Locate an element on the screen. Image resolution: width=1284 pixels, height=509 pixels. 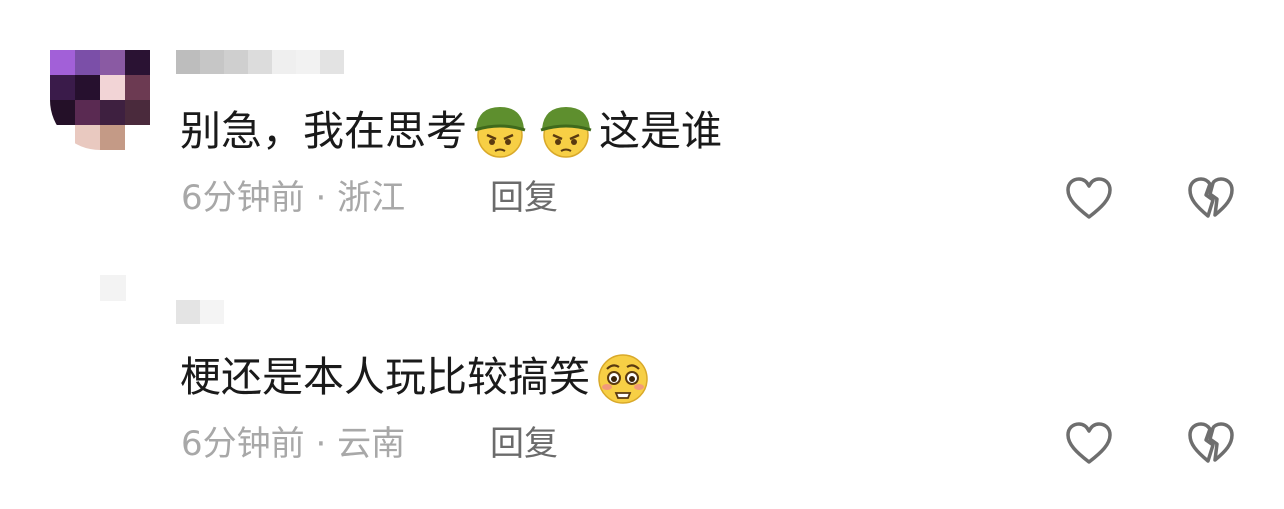
comment-text-part: 这是谁 is located at coordinates (660, 131).